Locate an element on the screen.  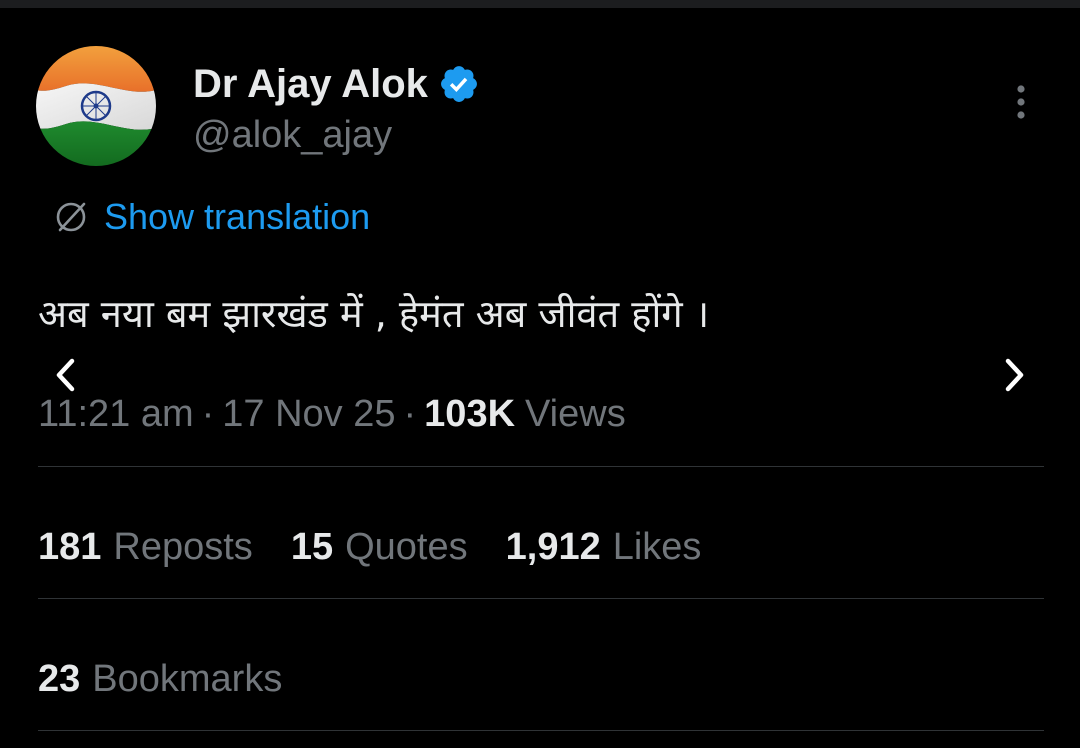
tweet-meta: 11:21 am · 17 Nov 25 · 103K Views is located at coordinates (332, 414).